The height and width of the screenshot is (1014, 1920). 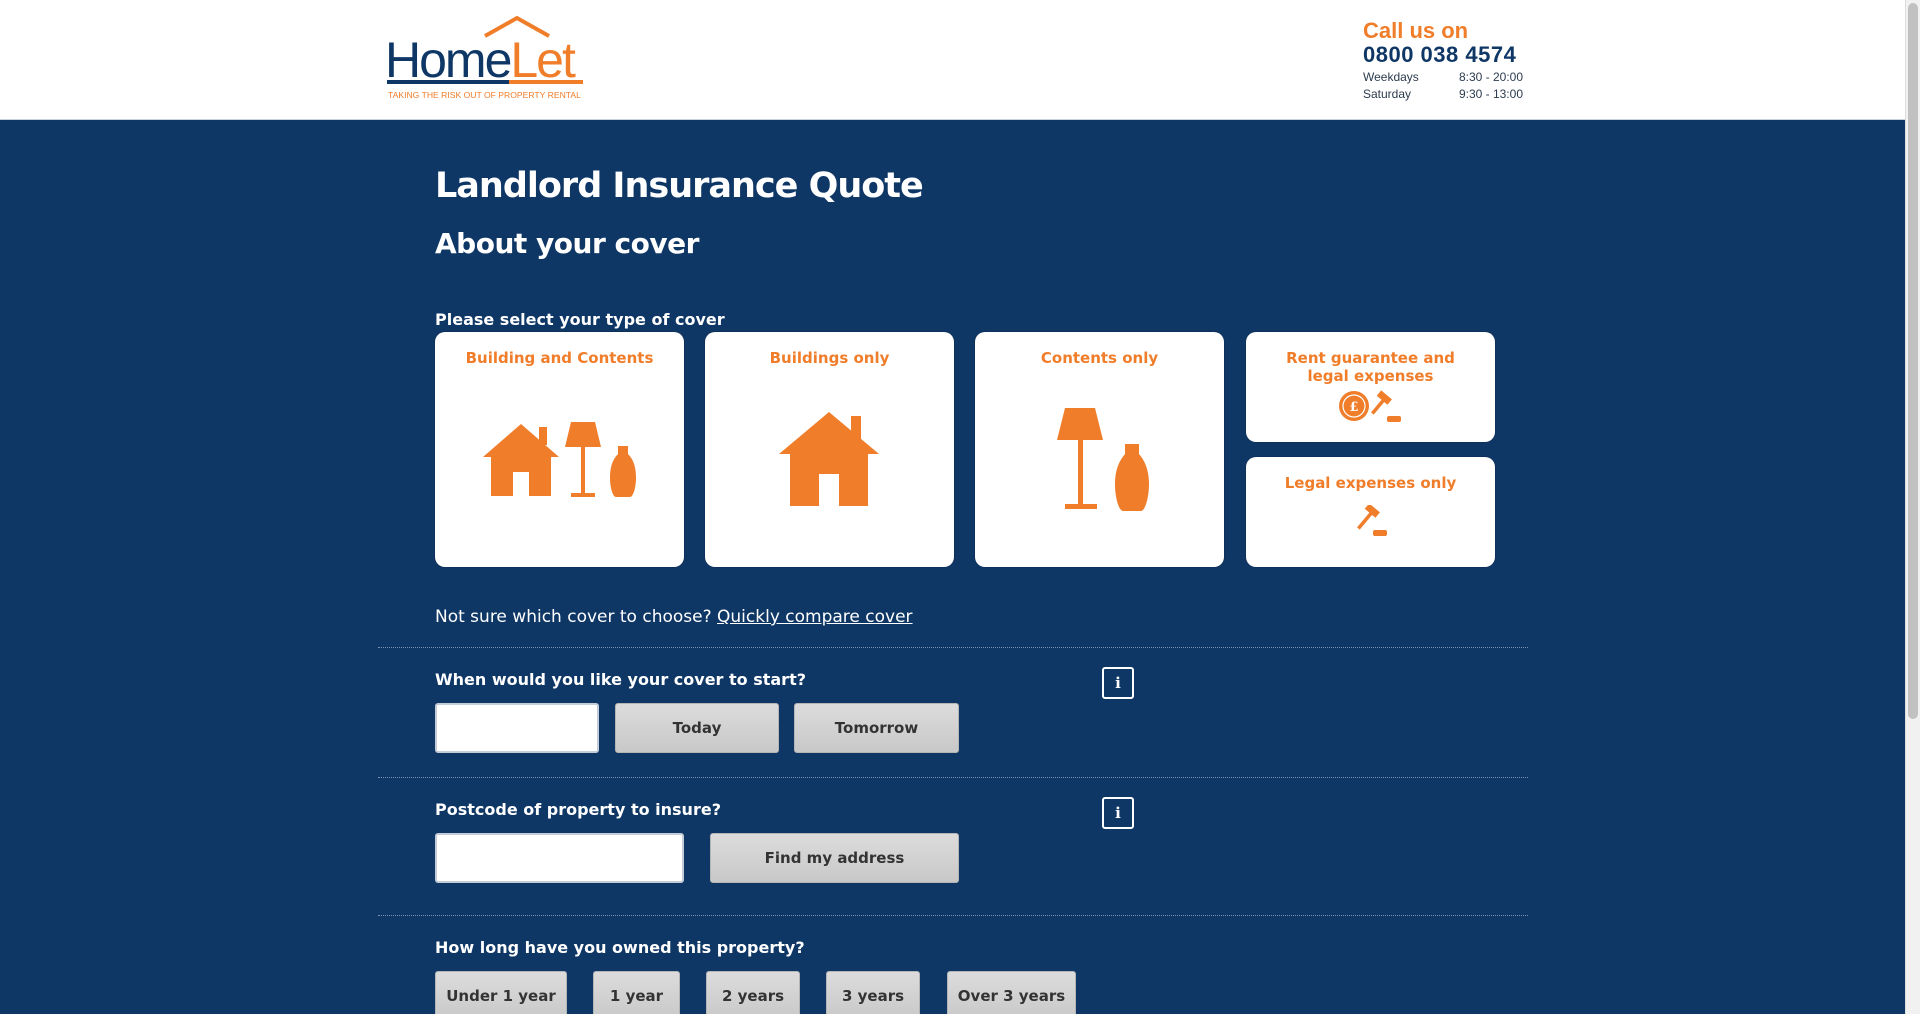 I want to click on cover-option-building-and-contents: Building and Contents, so click(x=559, y=449).